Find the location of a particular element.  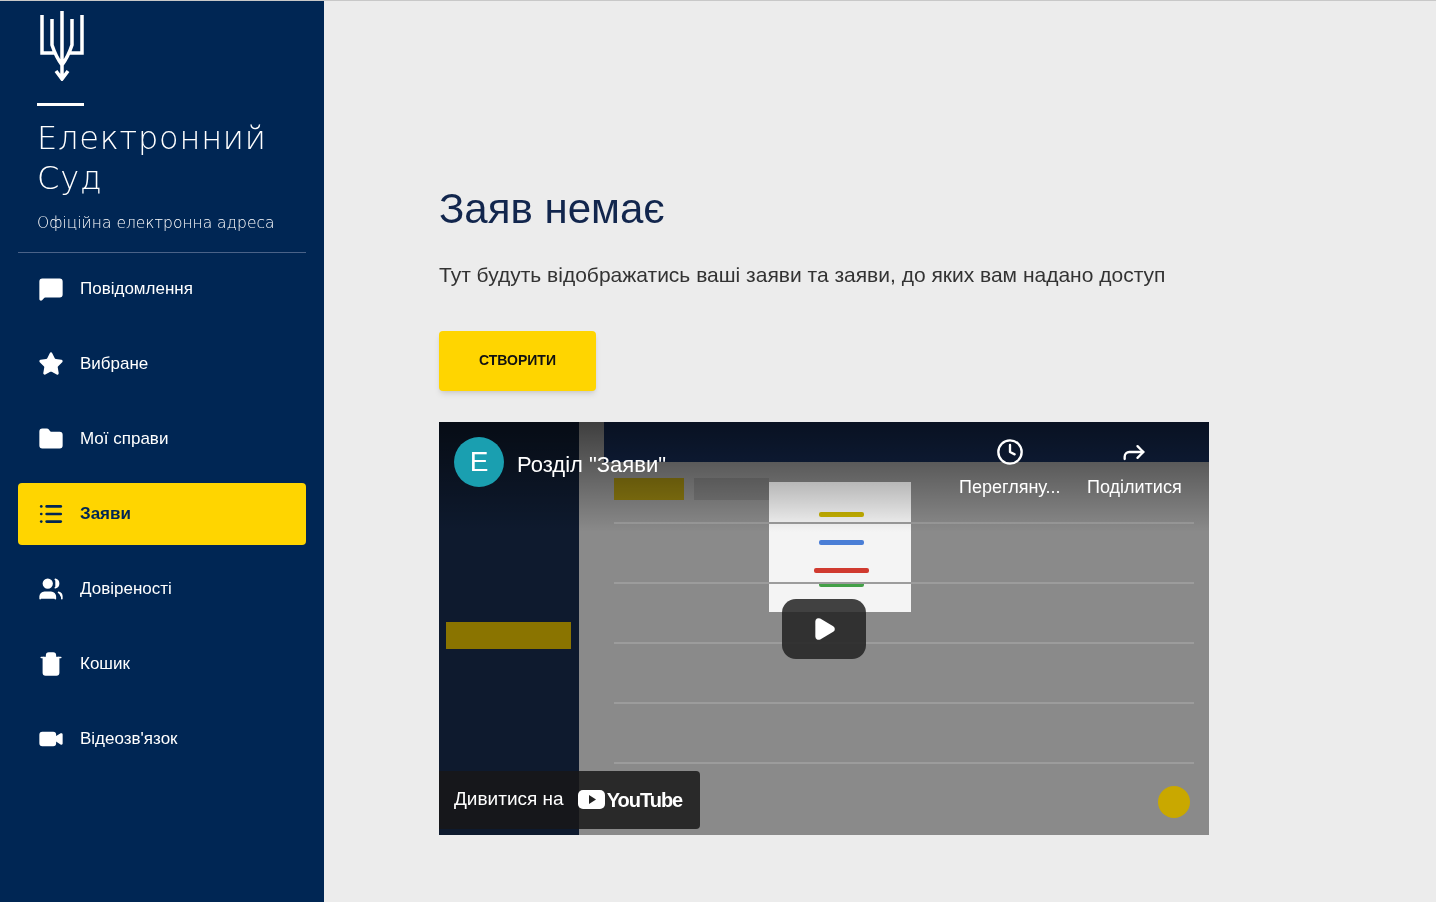

create-button: СТВОРИТИ is located at coordinates (517, 360).